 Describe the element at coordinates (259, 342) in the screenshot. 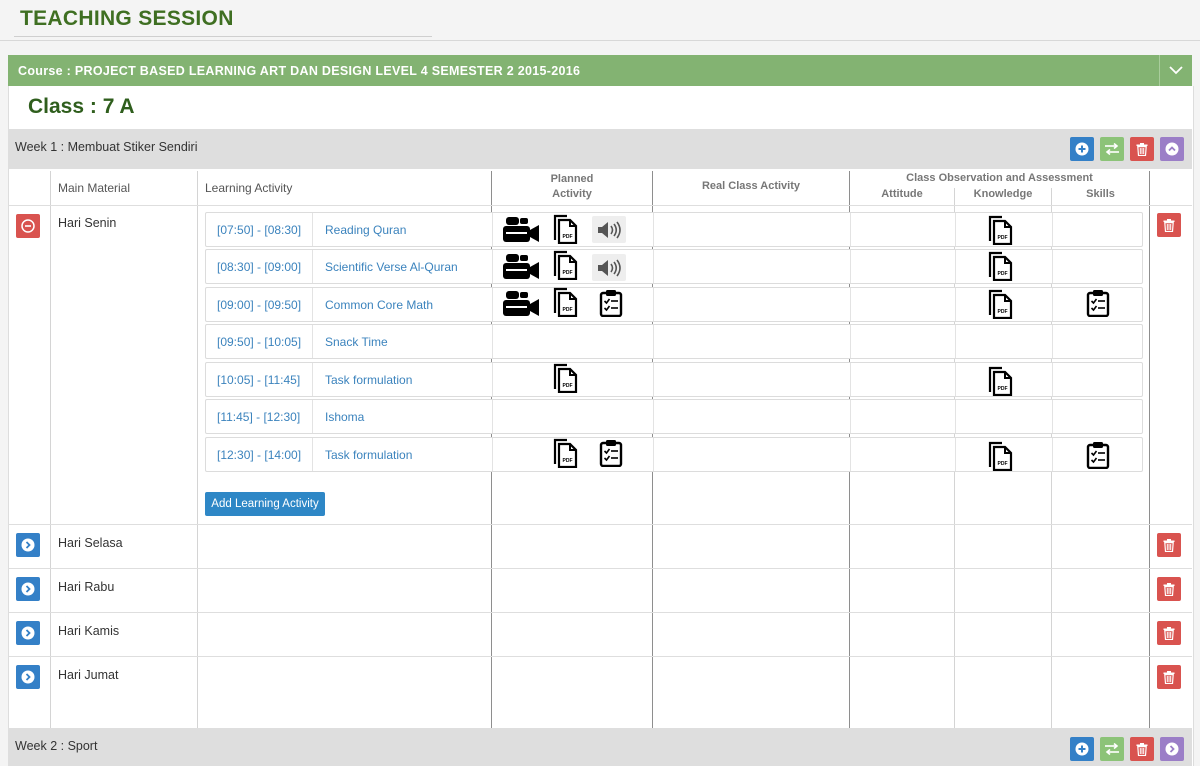

I see `activity-time: [09:50] - [10:05]` at that location.